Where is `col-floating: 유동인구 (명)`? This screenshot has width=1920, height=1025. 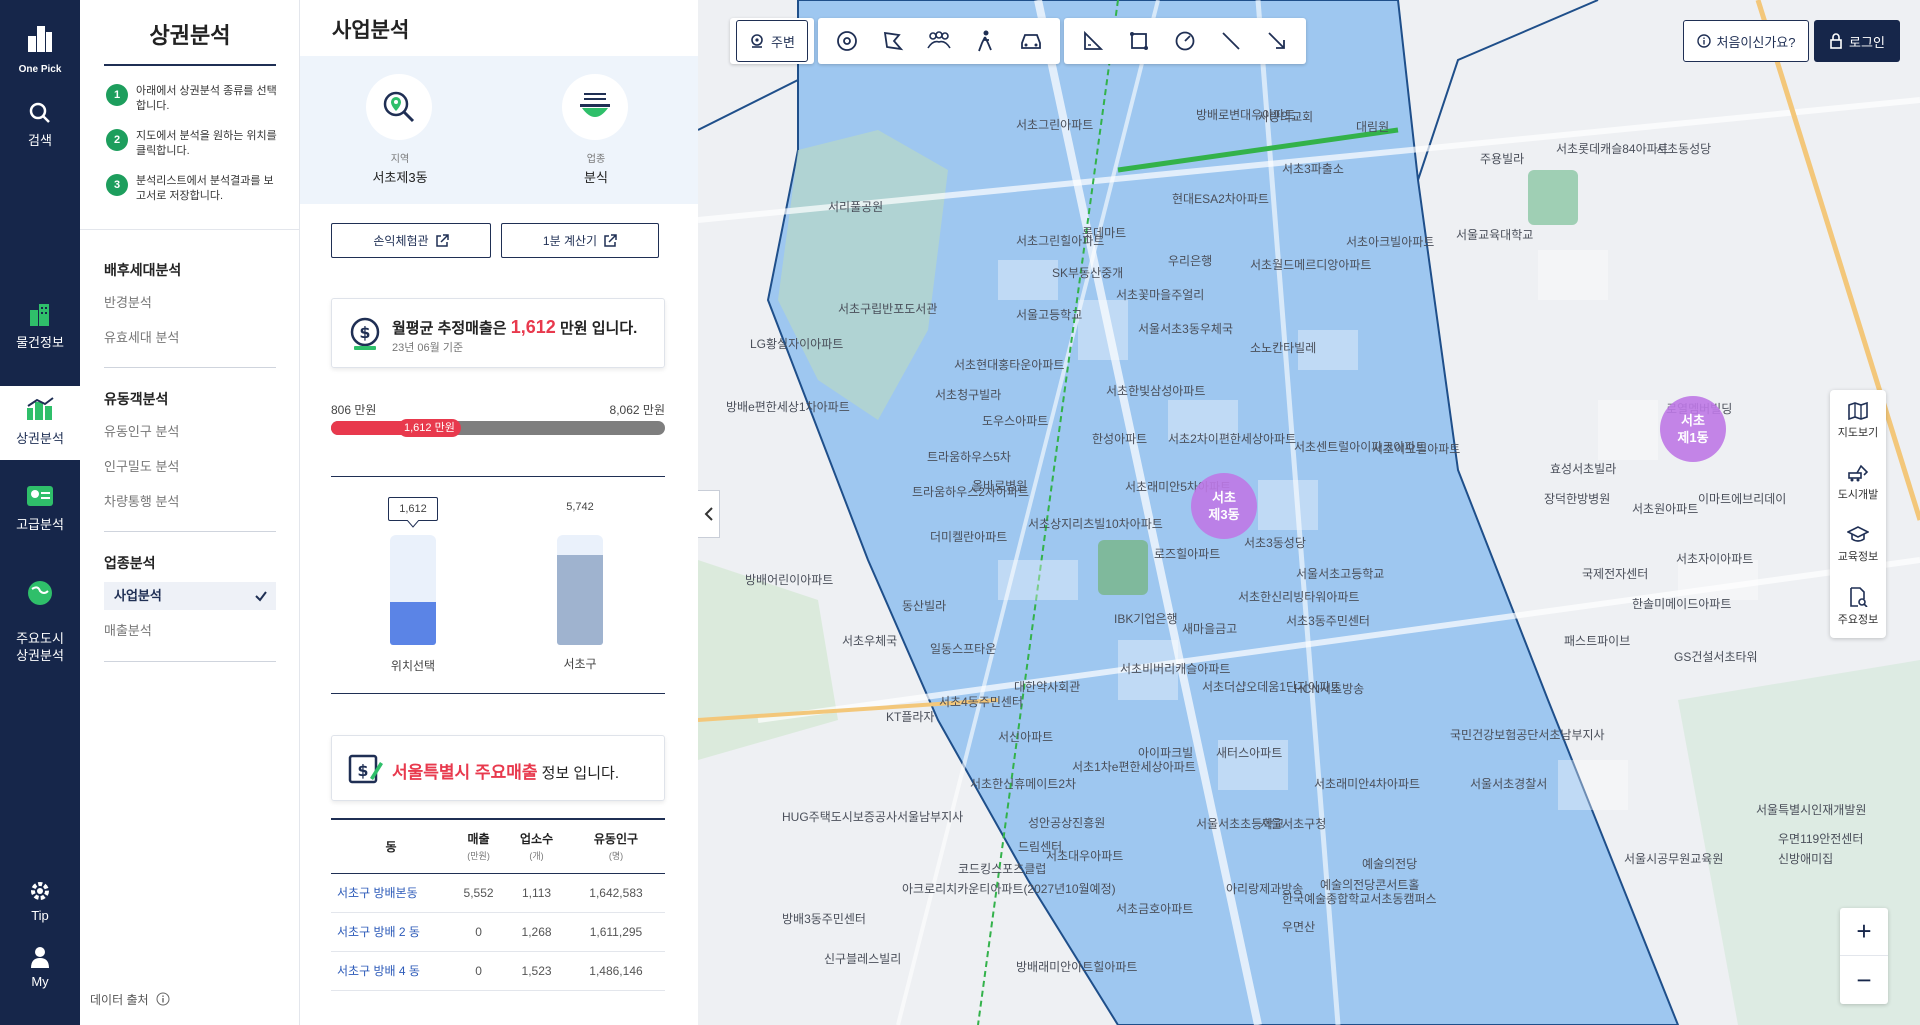 col-floating: 유동인구 (명) is located at coordinates (615, 846).